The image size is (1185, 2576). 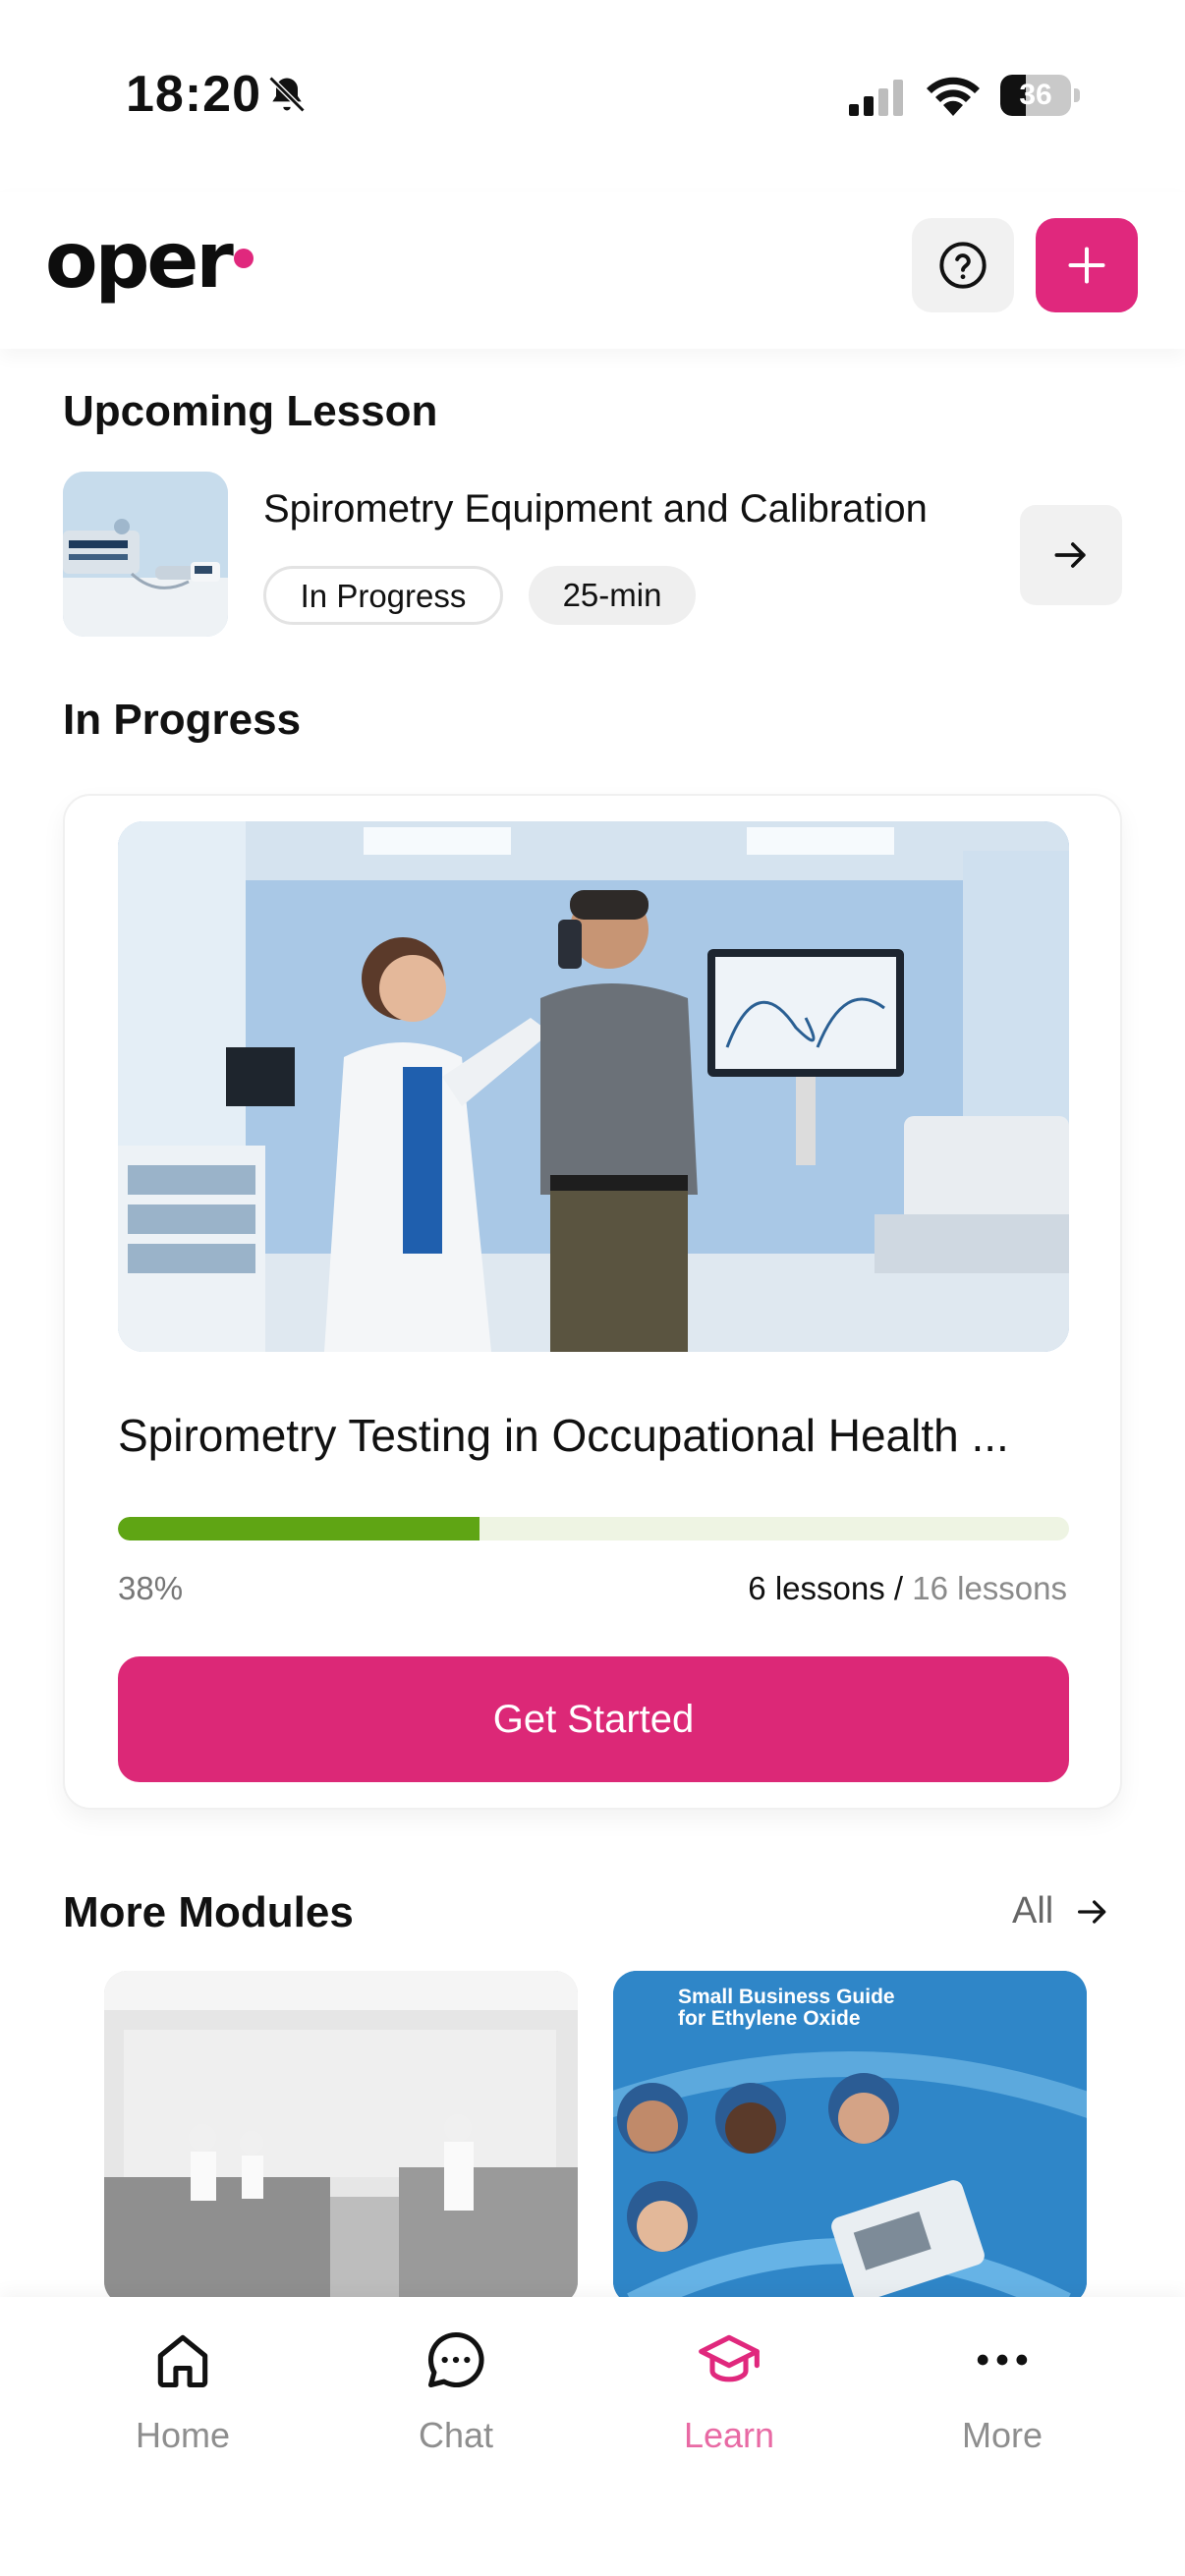 I want to click on help-button, so click(x=963, y=265).